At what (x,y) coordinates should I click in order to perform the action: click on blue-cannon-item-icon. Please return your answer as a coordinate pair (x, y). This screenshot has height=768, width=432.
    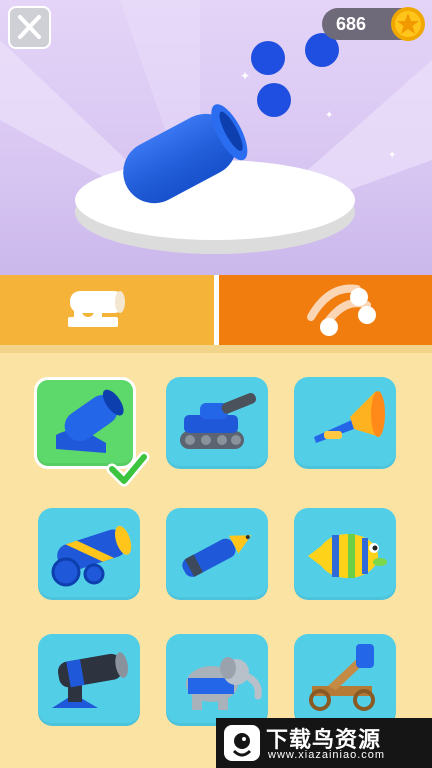
    Looking at the image, I should click on (103, 438).